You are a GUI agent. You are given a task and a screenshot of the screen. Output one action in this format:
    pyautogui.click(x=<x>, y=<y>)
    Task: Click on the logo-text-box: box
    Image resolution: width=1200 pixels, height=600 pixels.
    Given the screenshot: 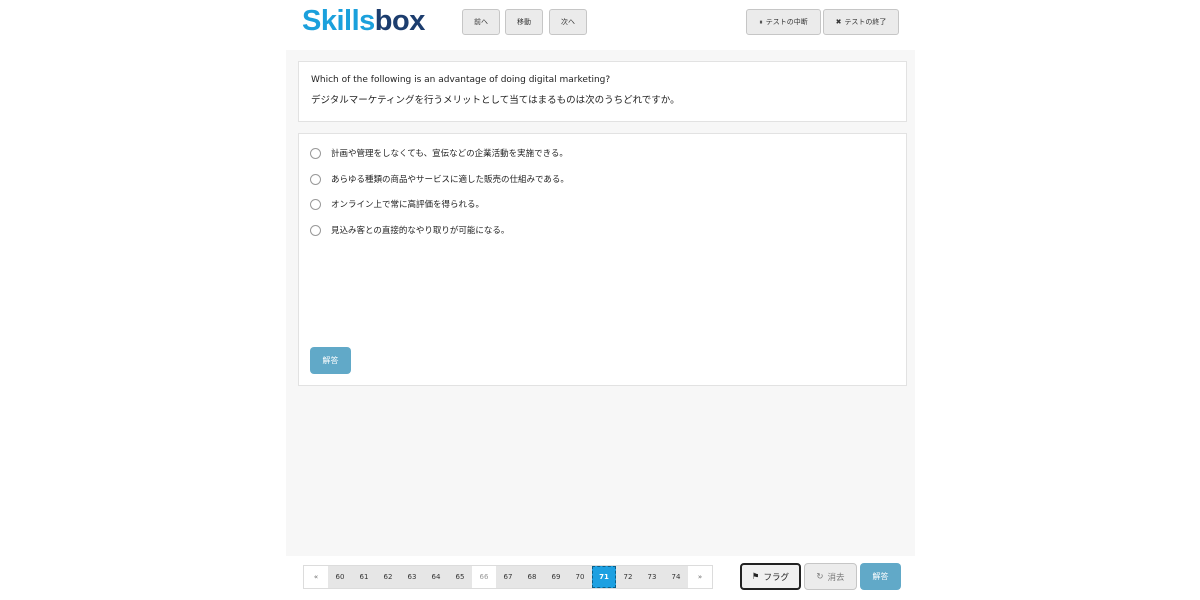 What is the action you would take?
    pyautogui.click(x=400, y=20)
    